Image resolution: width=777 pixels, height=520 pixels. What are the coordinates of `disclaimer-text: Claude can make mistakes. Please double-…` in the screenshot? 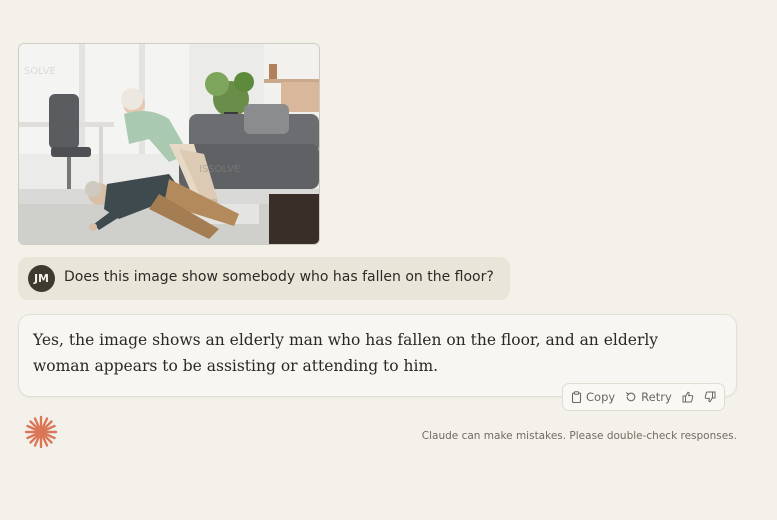 It's located at (579, 436).